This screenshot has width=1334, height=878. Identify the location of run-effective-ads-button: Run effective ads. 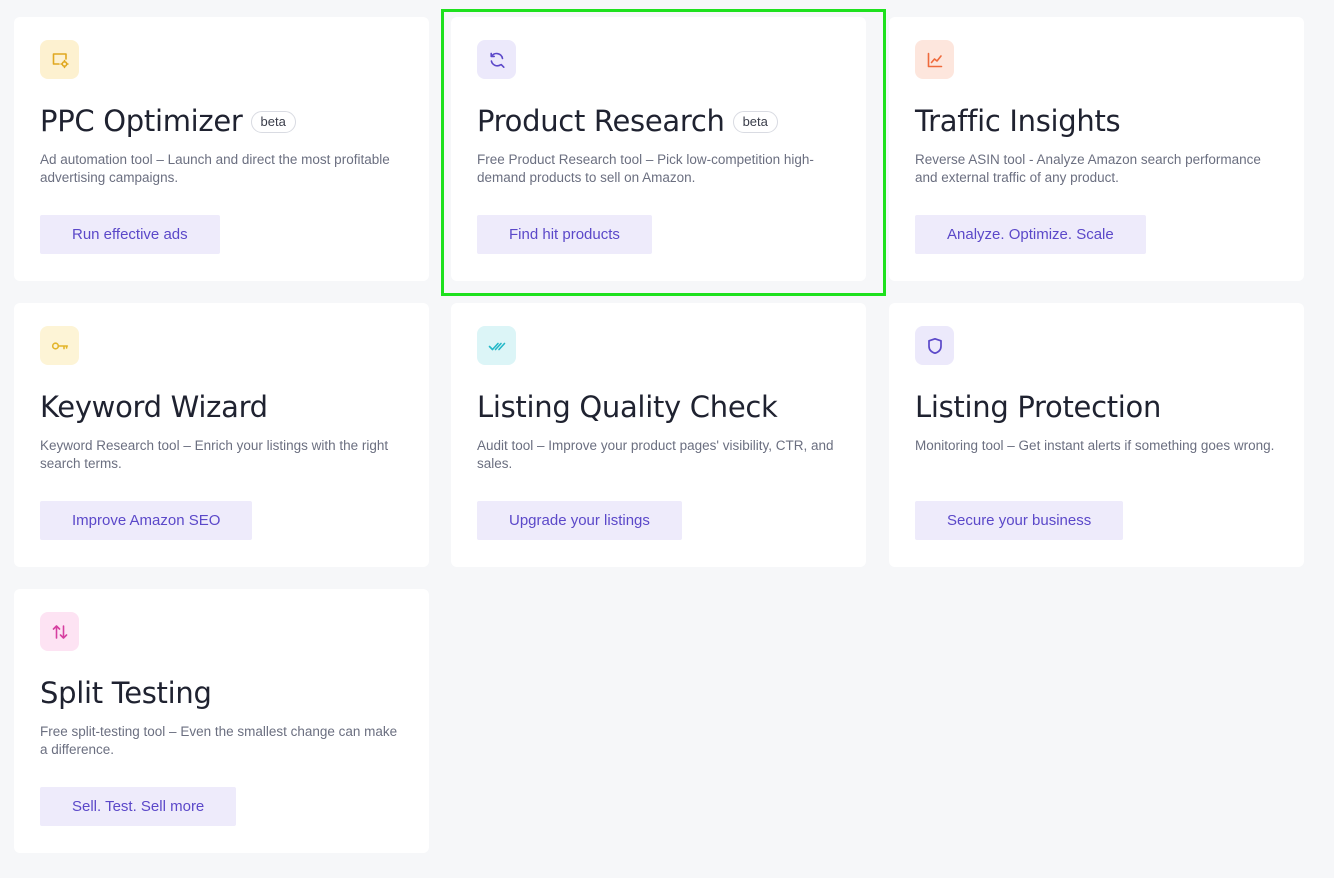
(130, 234).